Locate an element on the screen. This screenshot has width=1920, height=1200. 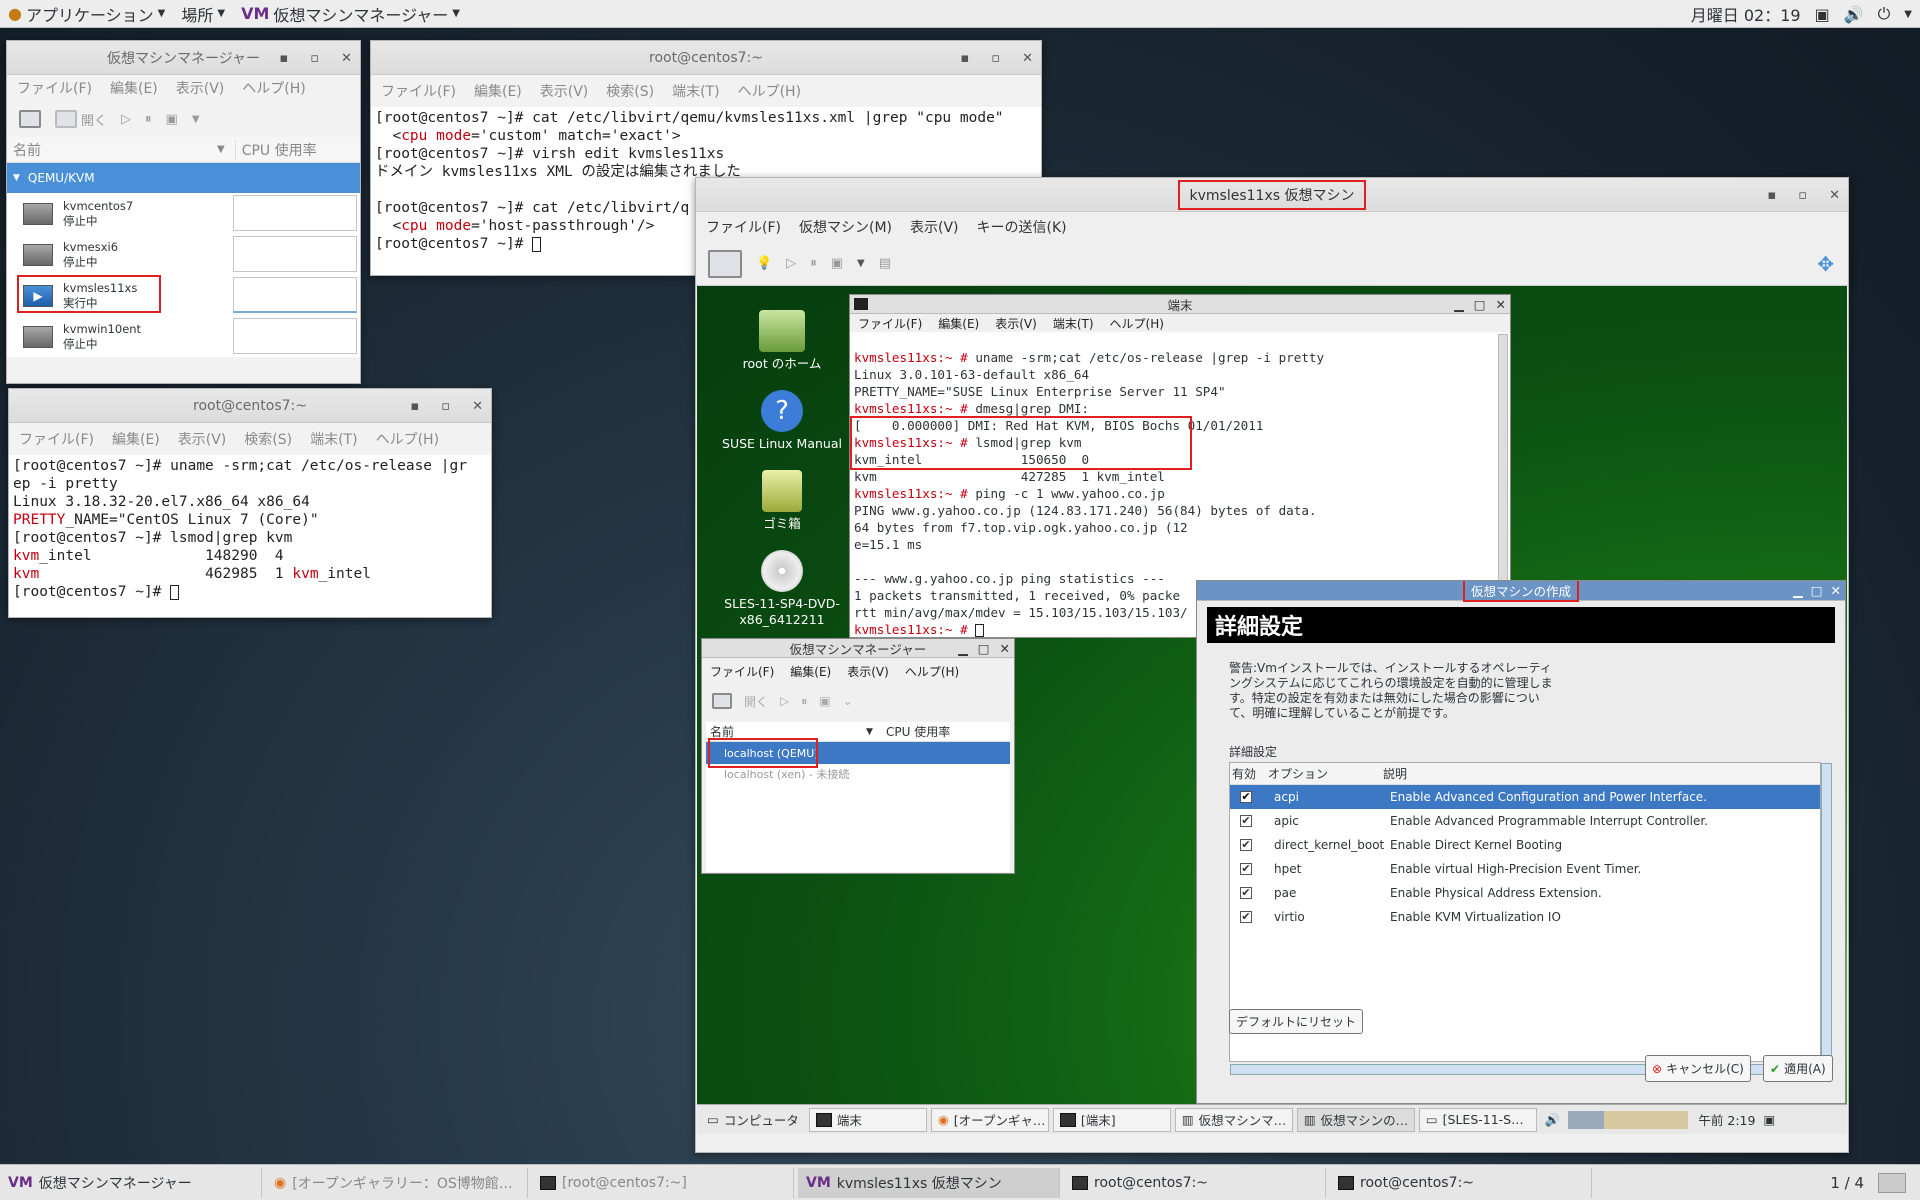
guest-task: [端末] is located at coordinates (1111, 1119).